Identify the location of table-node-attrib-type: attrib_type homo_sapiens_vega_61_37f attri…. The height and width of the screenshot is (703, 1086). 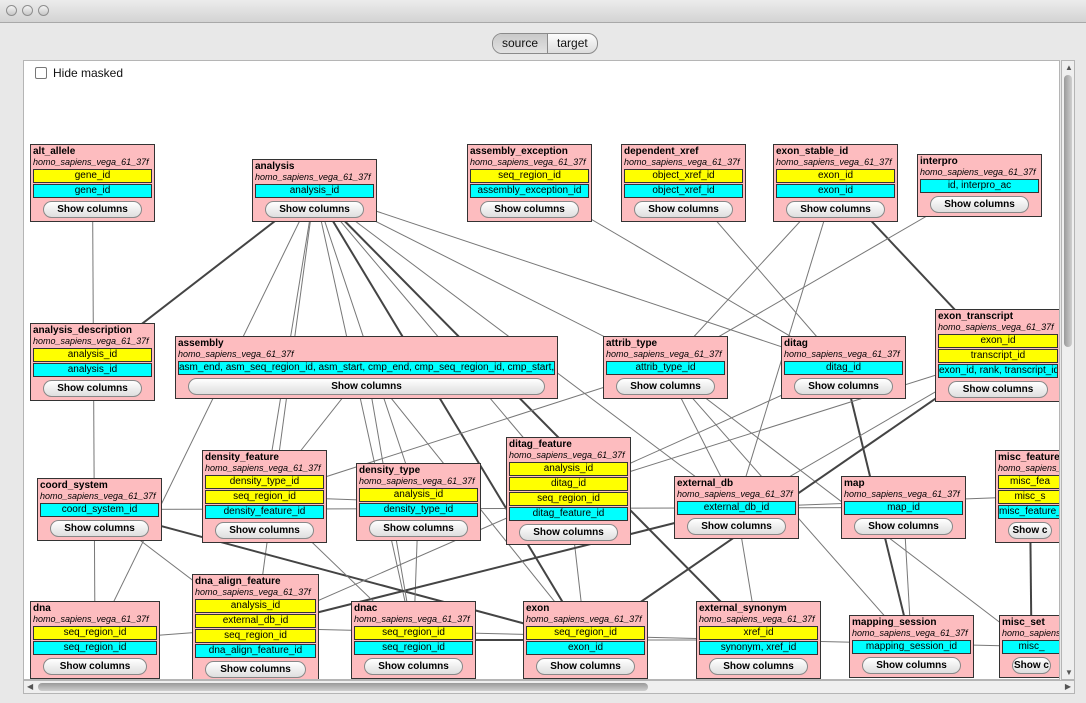
(665, 367).